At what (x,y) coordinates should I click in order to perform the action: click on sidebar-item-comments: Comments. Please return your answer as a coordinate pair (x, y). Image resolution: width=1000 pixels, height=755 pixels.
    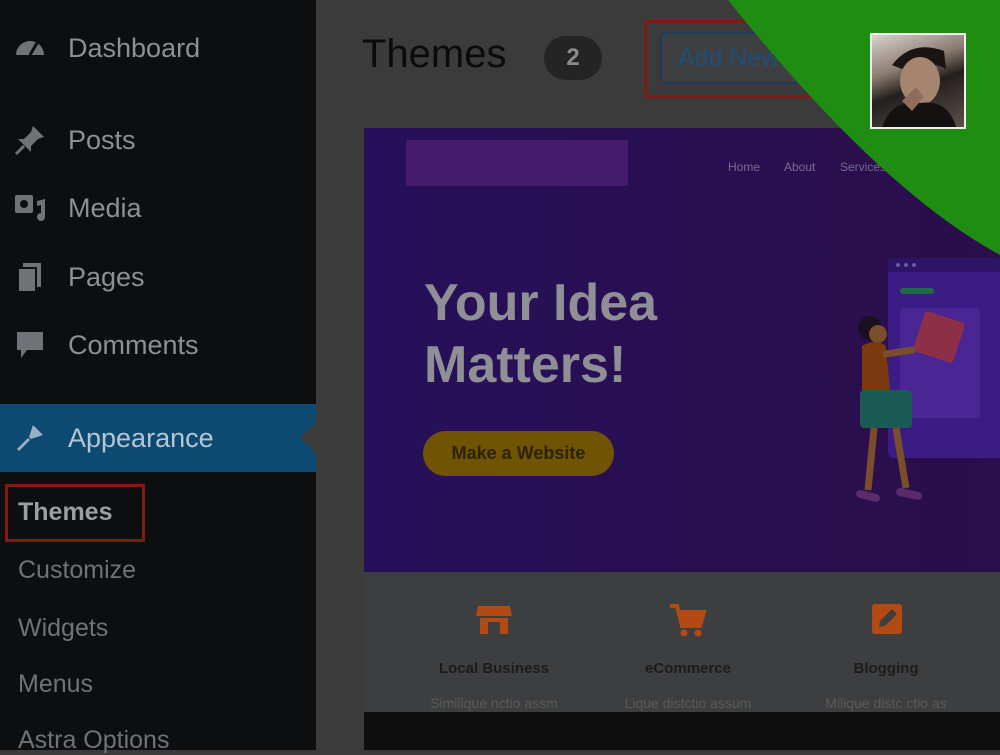
    Looking at the image, I should click on (158, 345).